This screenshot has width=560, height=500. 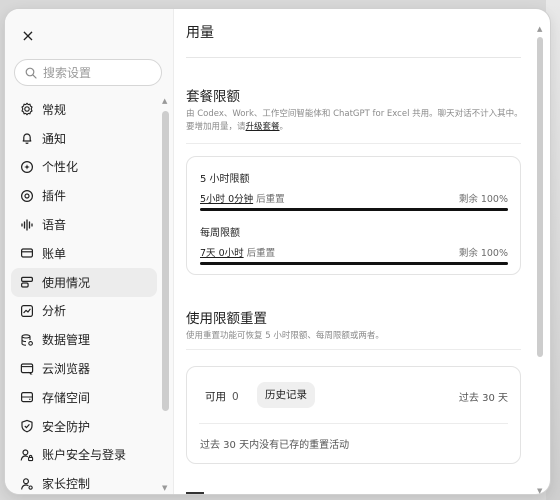 I want to click on sidebar-item-security: 安全防护, so click(x=84, y=426).